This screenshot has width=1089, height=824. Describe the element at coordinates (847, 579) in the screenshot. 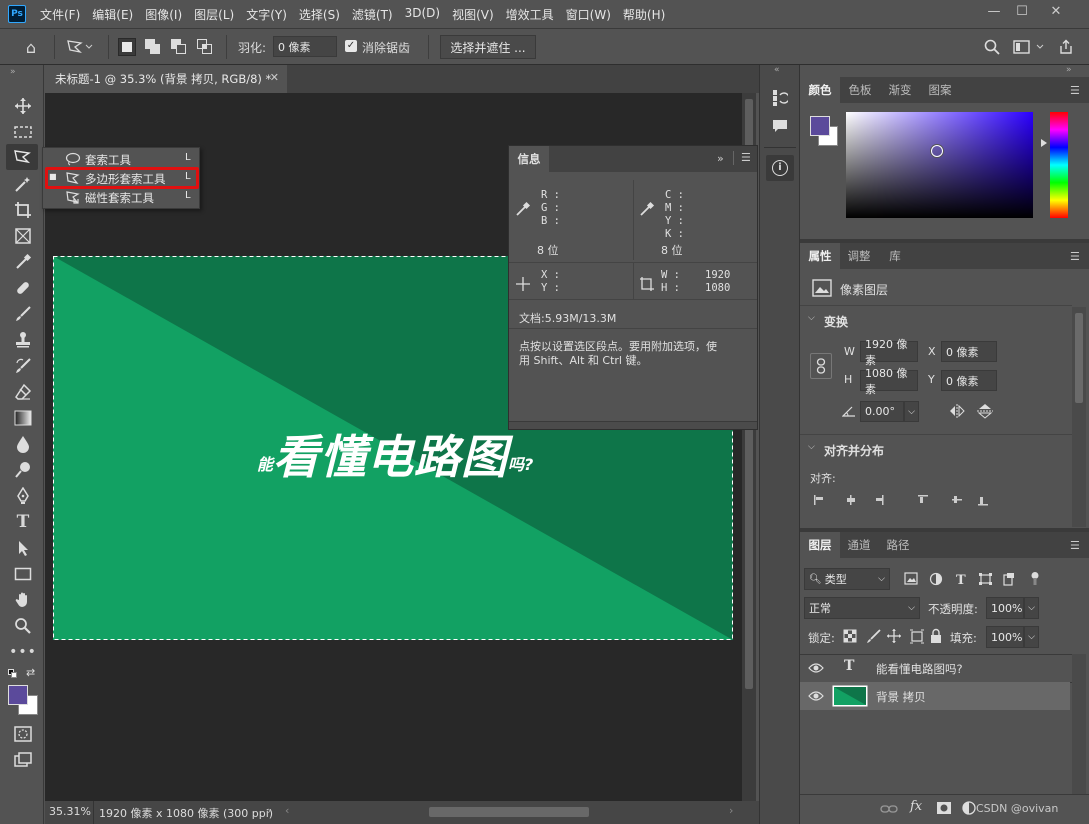

I see `layer-filter-dropdown: 🔍︎ 类型 ⌵` at that location.